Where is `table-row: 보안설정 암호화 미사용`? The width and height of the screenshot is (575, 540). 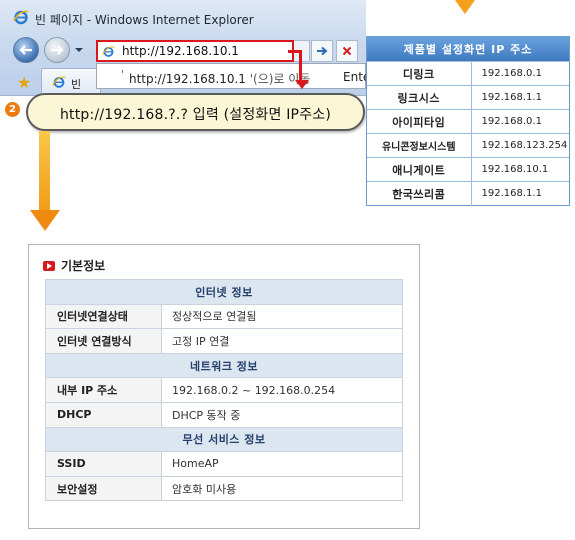
table-row: 보안설정 암호화 미사용 is located at coordinates (224, 488).